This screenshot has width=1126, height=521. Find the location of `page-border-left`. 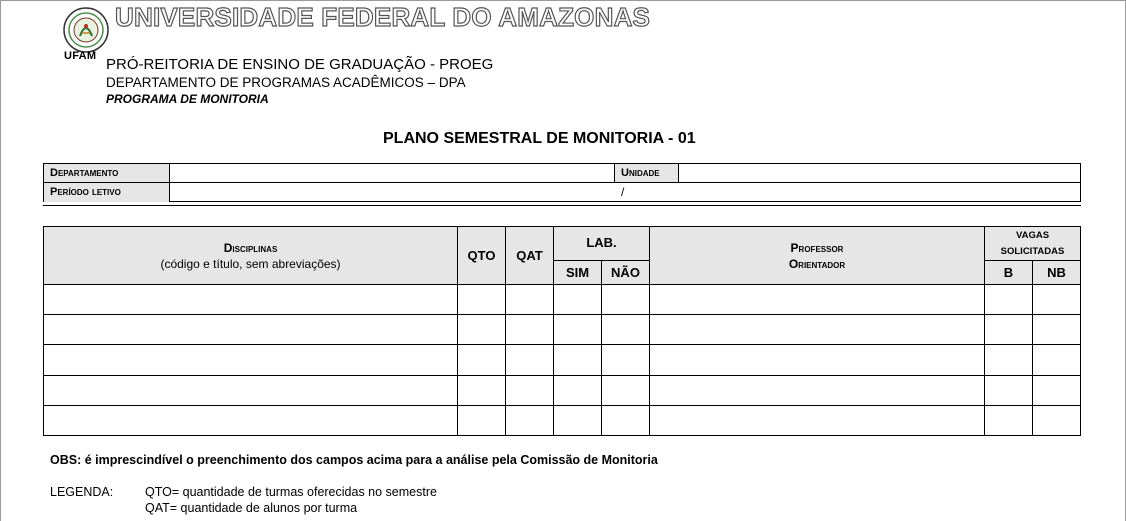

page-border-left is located at coordinates (0, 260).